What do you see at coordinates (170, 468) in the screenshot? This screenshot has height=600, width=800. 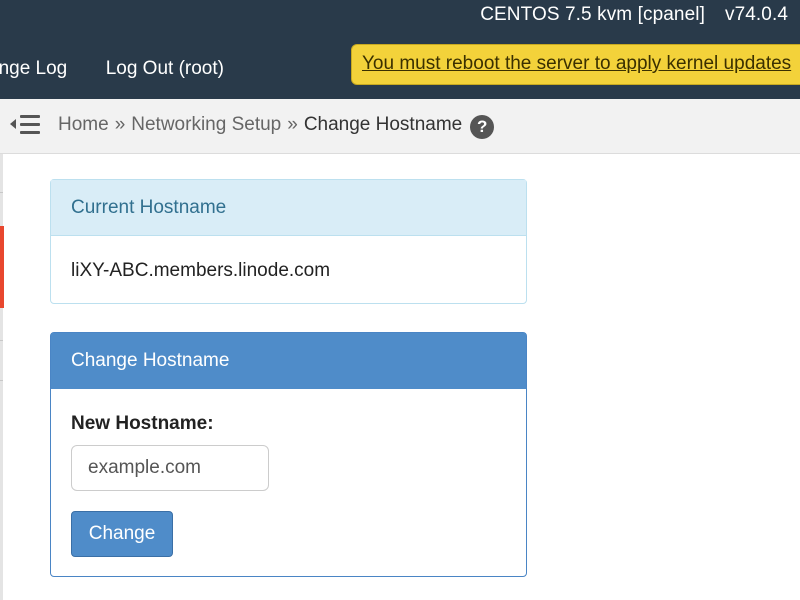 I see `new-hostname-input` at bounding box center [170, 468].